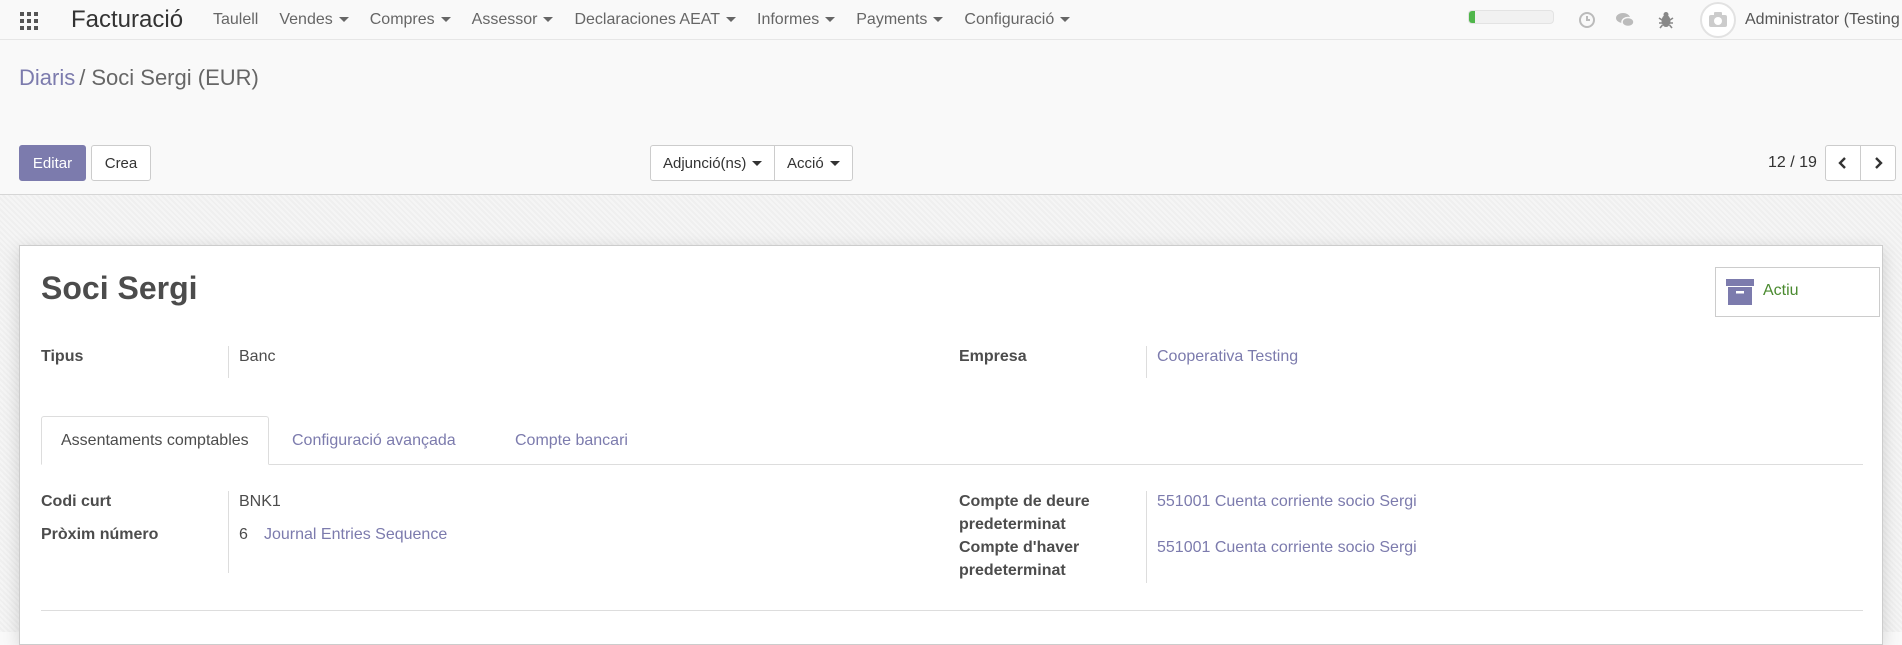  What do you see at coordinates (175, 77) in the screenshot?
I see `breadcrumb-current: Soci Sergi (EUR)` at bounding box center [175, 77].